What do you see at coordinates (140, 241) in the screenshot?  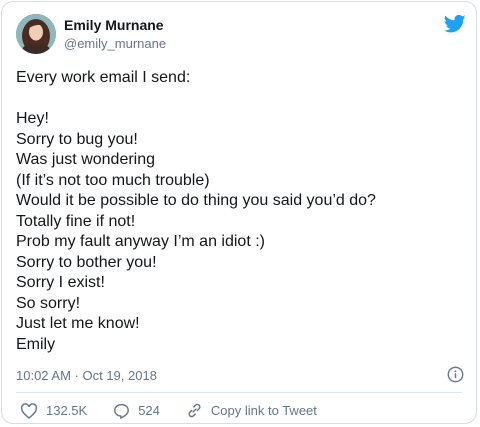 I see `tweet-line: Prob my fault anyway I’m an idiot :)` at bounding box center [140, 241].